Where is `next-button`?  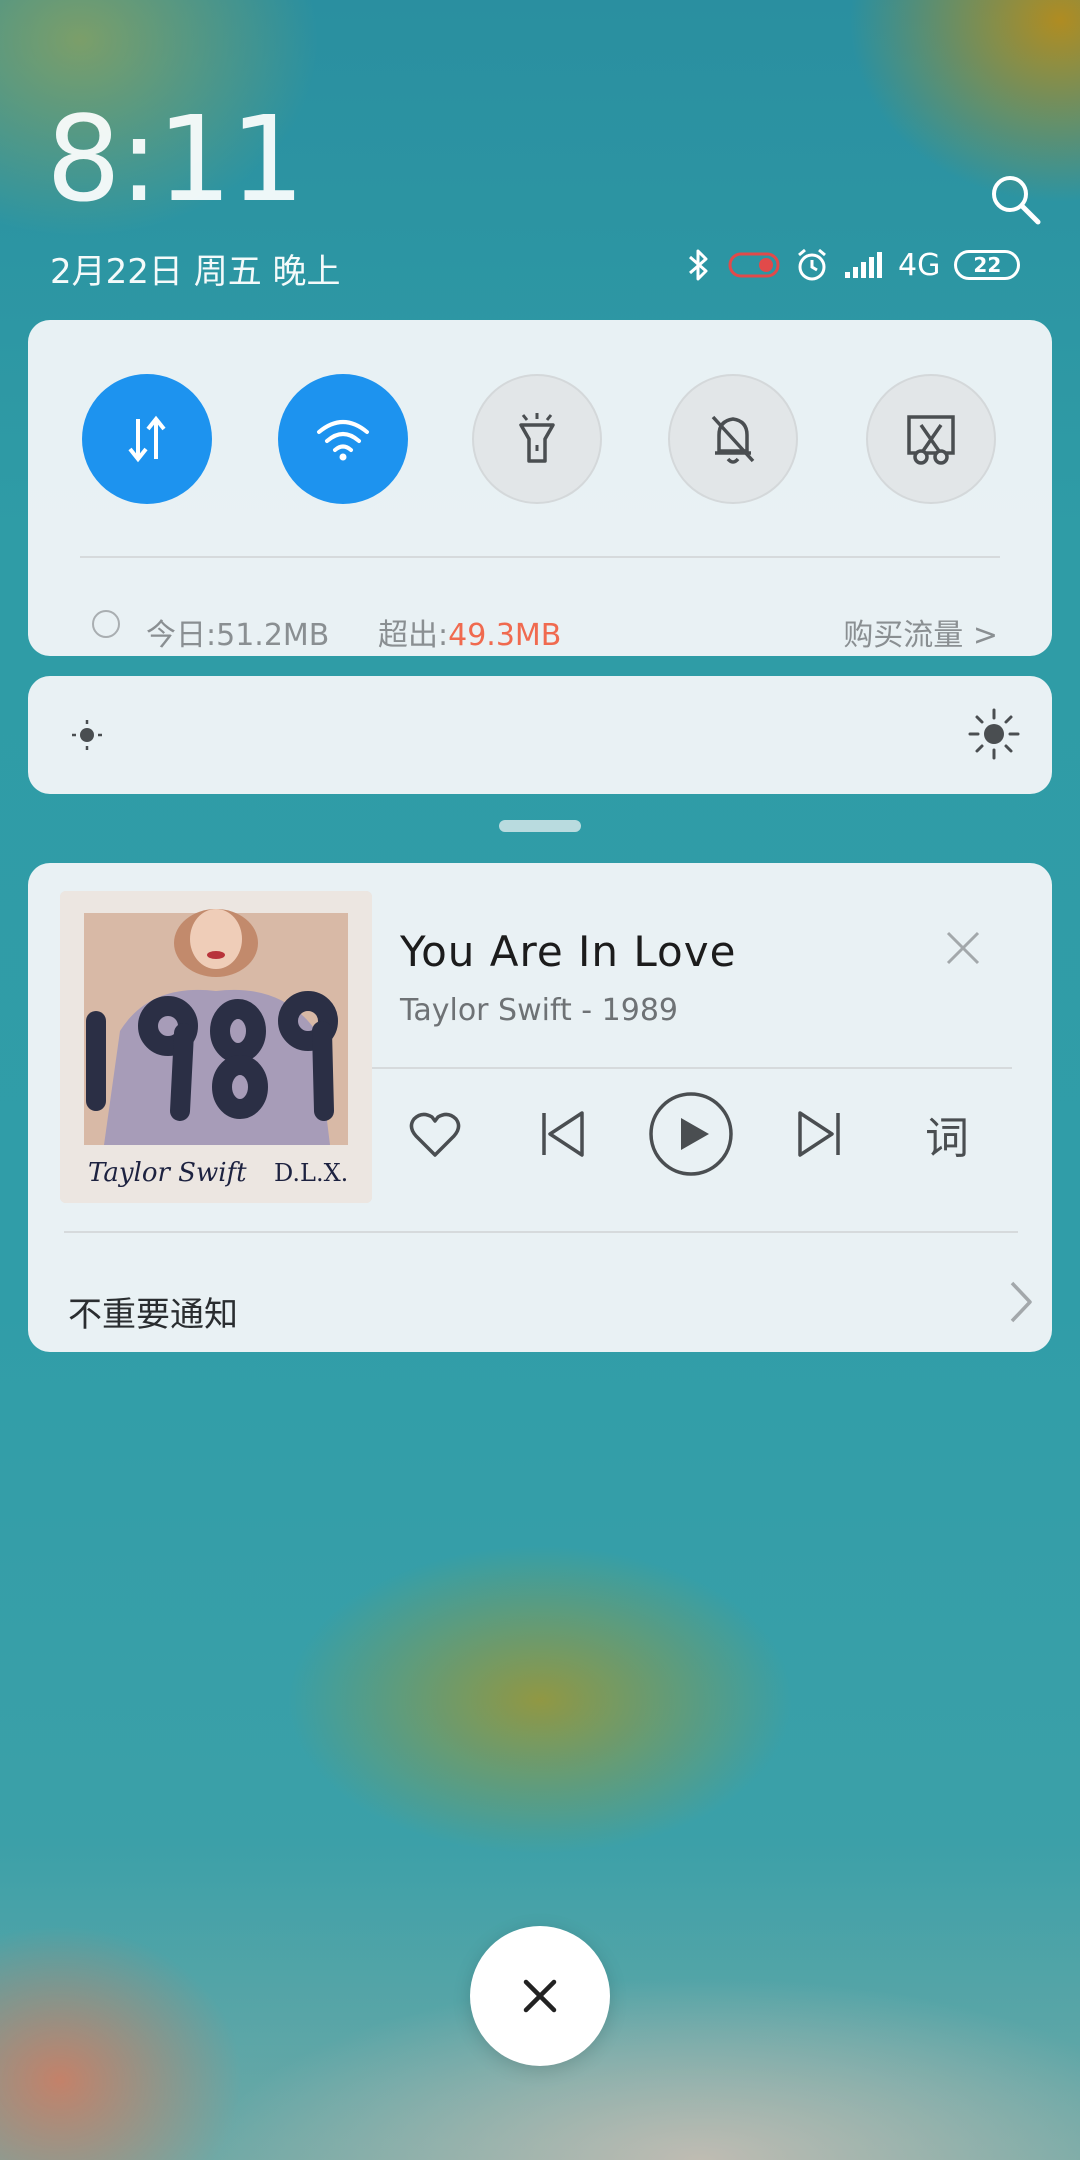
next-button is located at coordinates (819, 1134).